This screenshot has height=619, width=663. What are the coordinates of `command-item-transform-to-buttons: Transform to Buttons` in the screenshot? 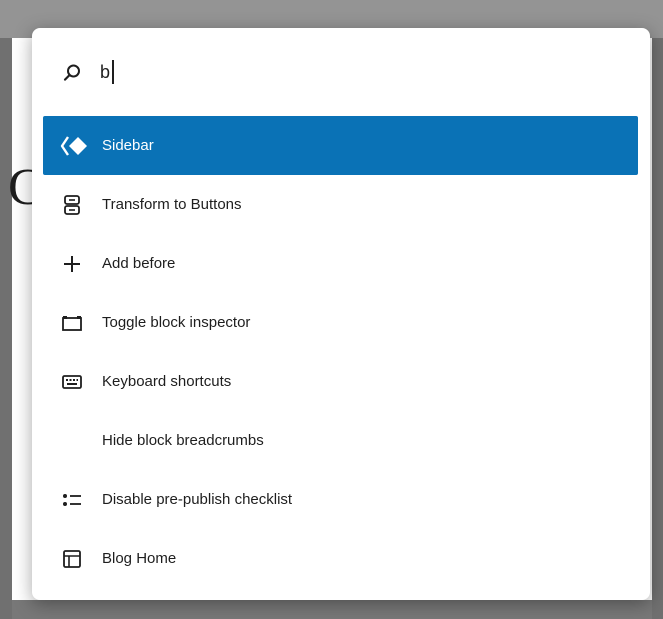 It's located at (340, 204).